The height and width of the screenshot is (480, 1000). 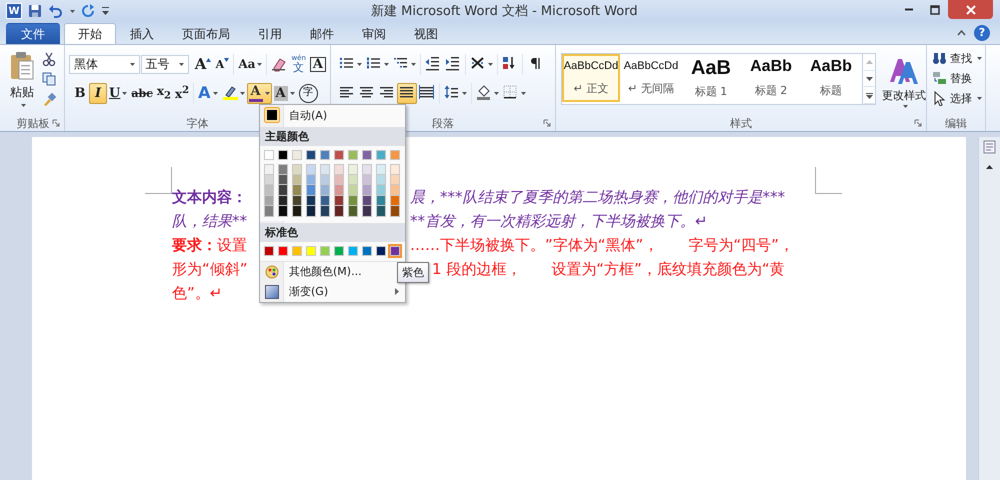 What do you see at coordinates (443, 123) in the screenshot?
I see `group-label: 段落` at bounding box center [443, 123].